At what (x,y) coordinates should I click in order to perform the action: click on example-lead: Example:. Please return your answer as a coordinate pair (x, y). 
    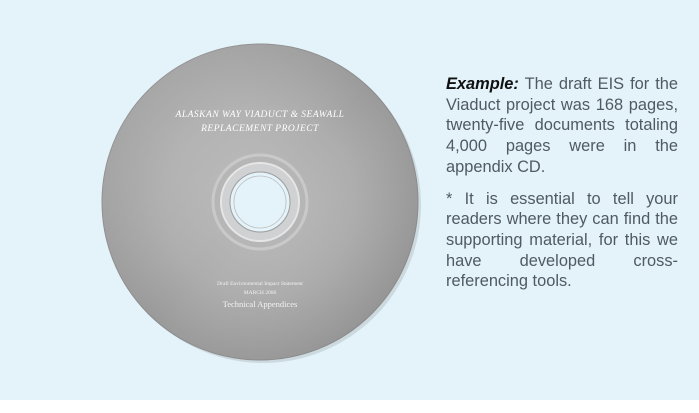
    Looking at the image, I should click on (482, 84).